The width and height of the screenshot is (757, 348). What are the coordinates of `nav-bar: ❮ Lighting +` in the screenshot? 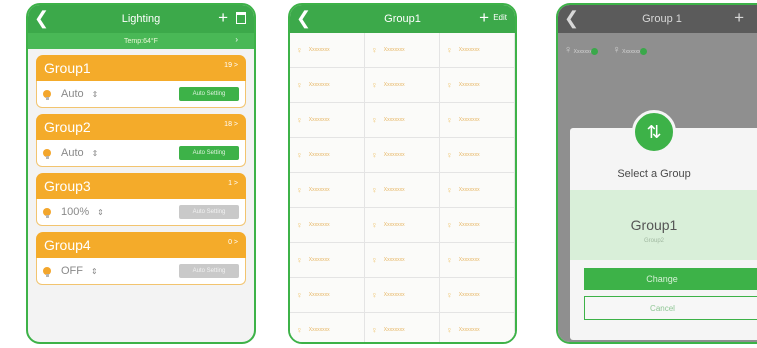 It's located at (141, 19).